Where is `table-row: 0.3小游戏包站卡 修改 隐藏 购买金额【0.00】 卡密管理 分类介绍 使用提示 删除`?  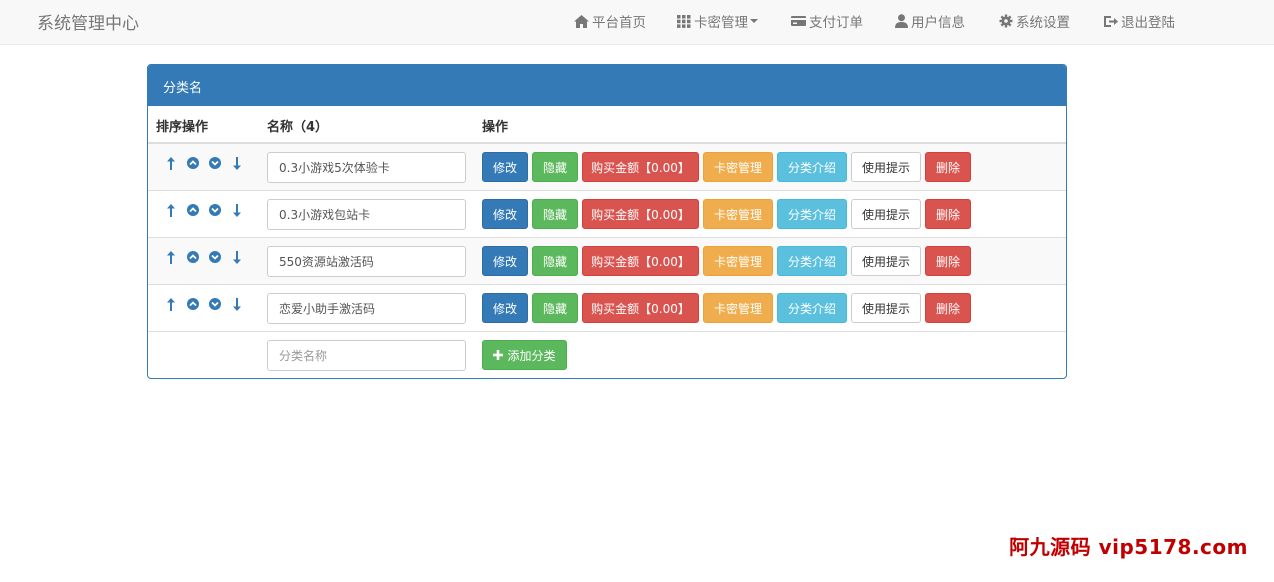
table-row: 0.3小游戏包站卡 修改 隐藏 购买金额【0.00】 卡密管理 分类介绍 使用提示 删除 is located at coordinates (607, 214).